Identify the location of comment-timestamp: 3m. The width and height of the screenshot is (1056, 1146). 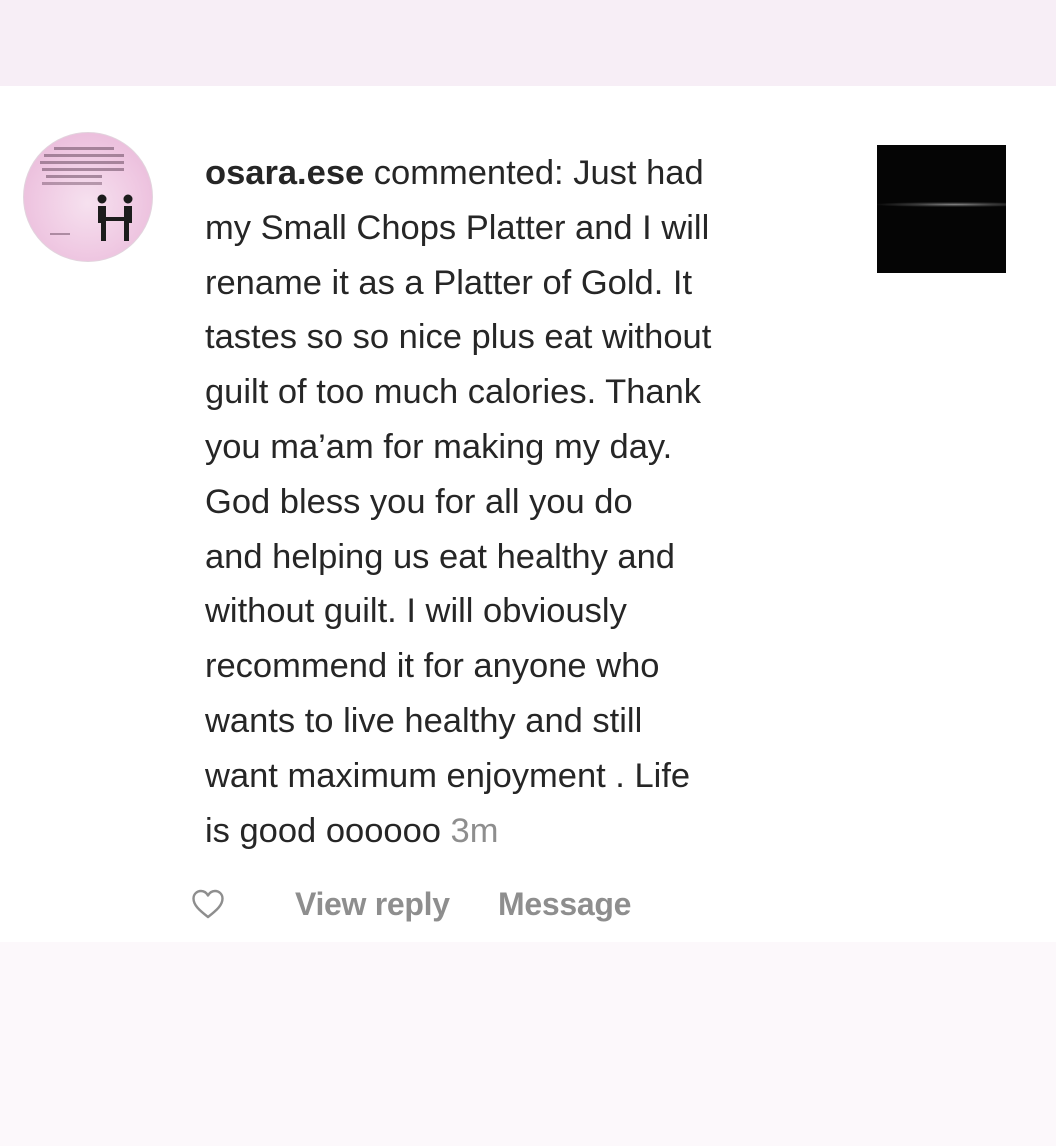
(474, 830).